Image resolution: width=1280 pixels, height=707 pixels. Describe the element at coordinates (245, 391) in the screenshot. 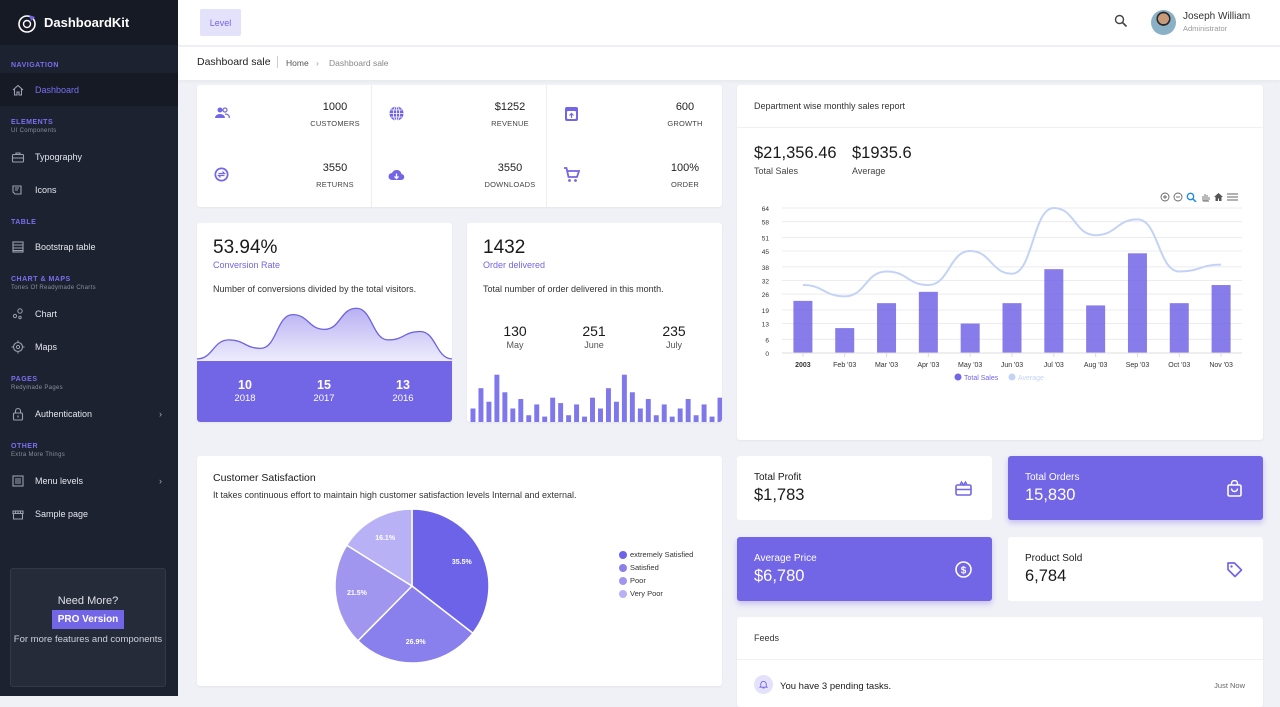

I see `year-stat: 10 2018` at that location.